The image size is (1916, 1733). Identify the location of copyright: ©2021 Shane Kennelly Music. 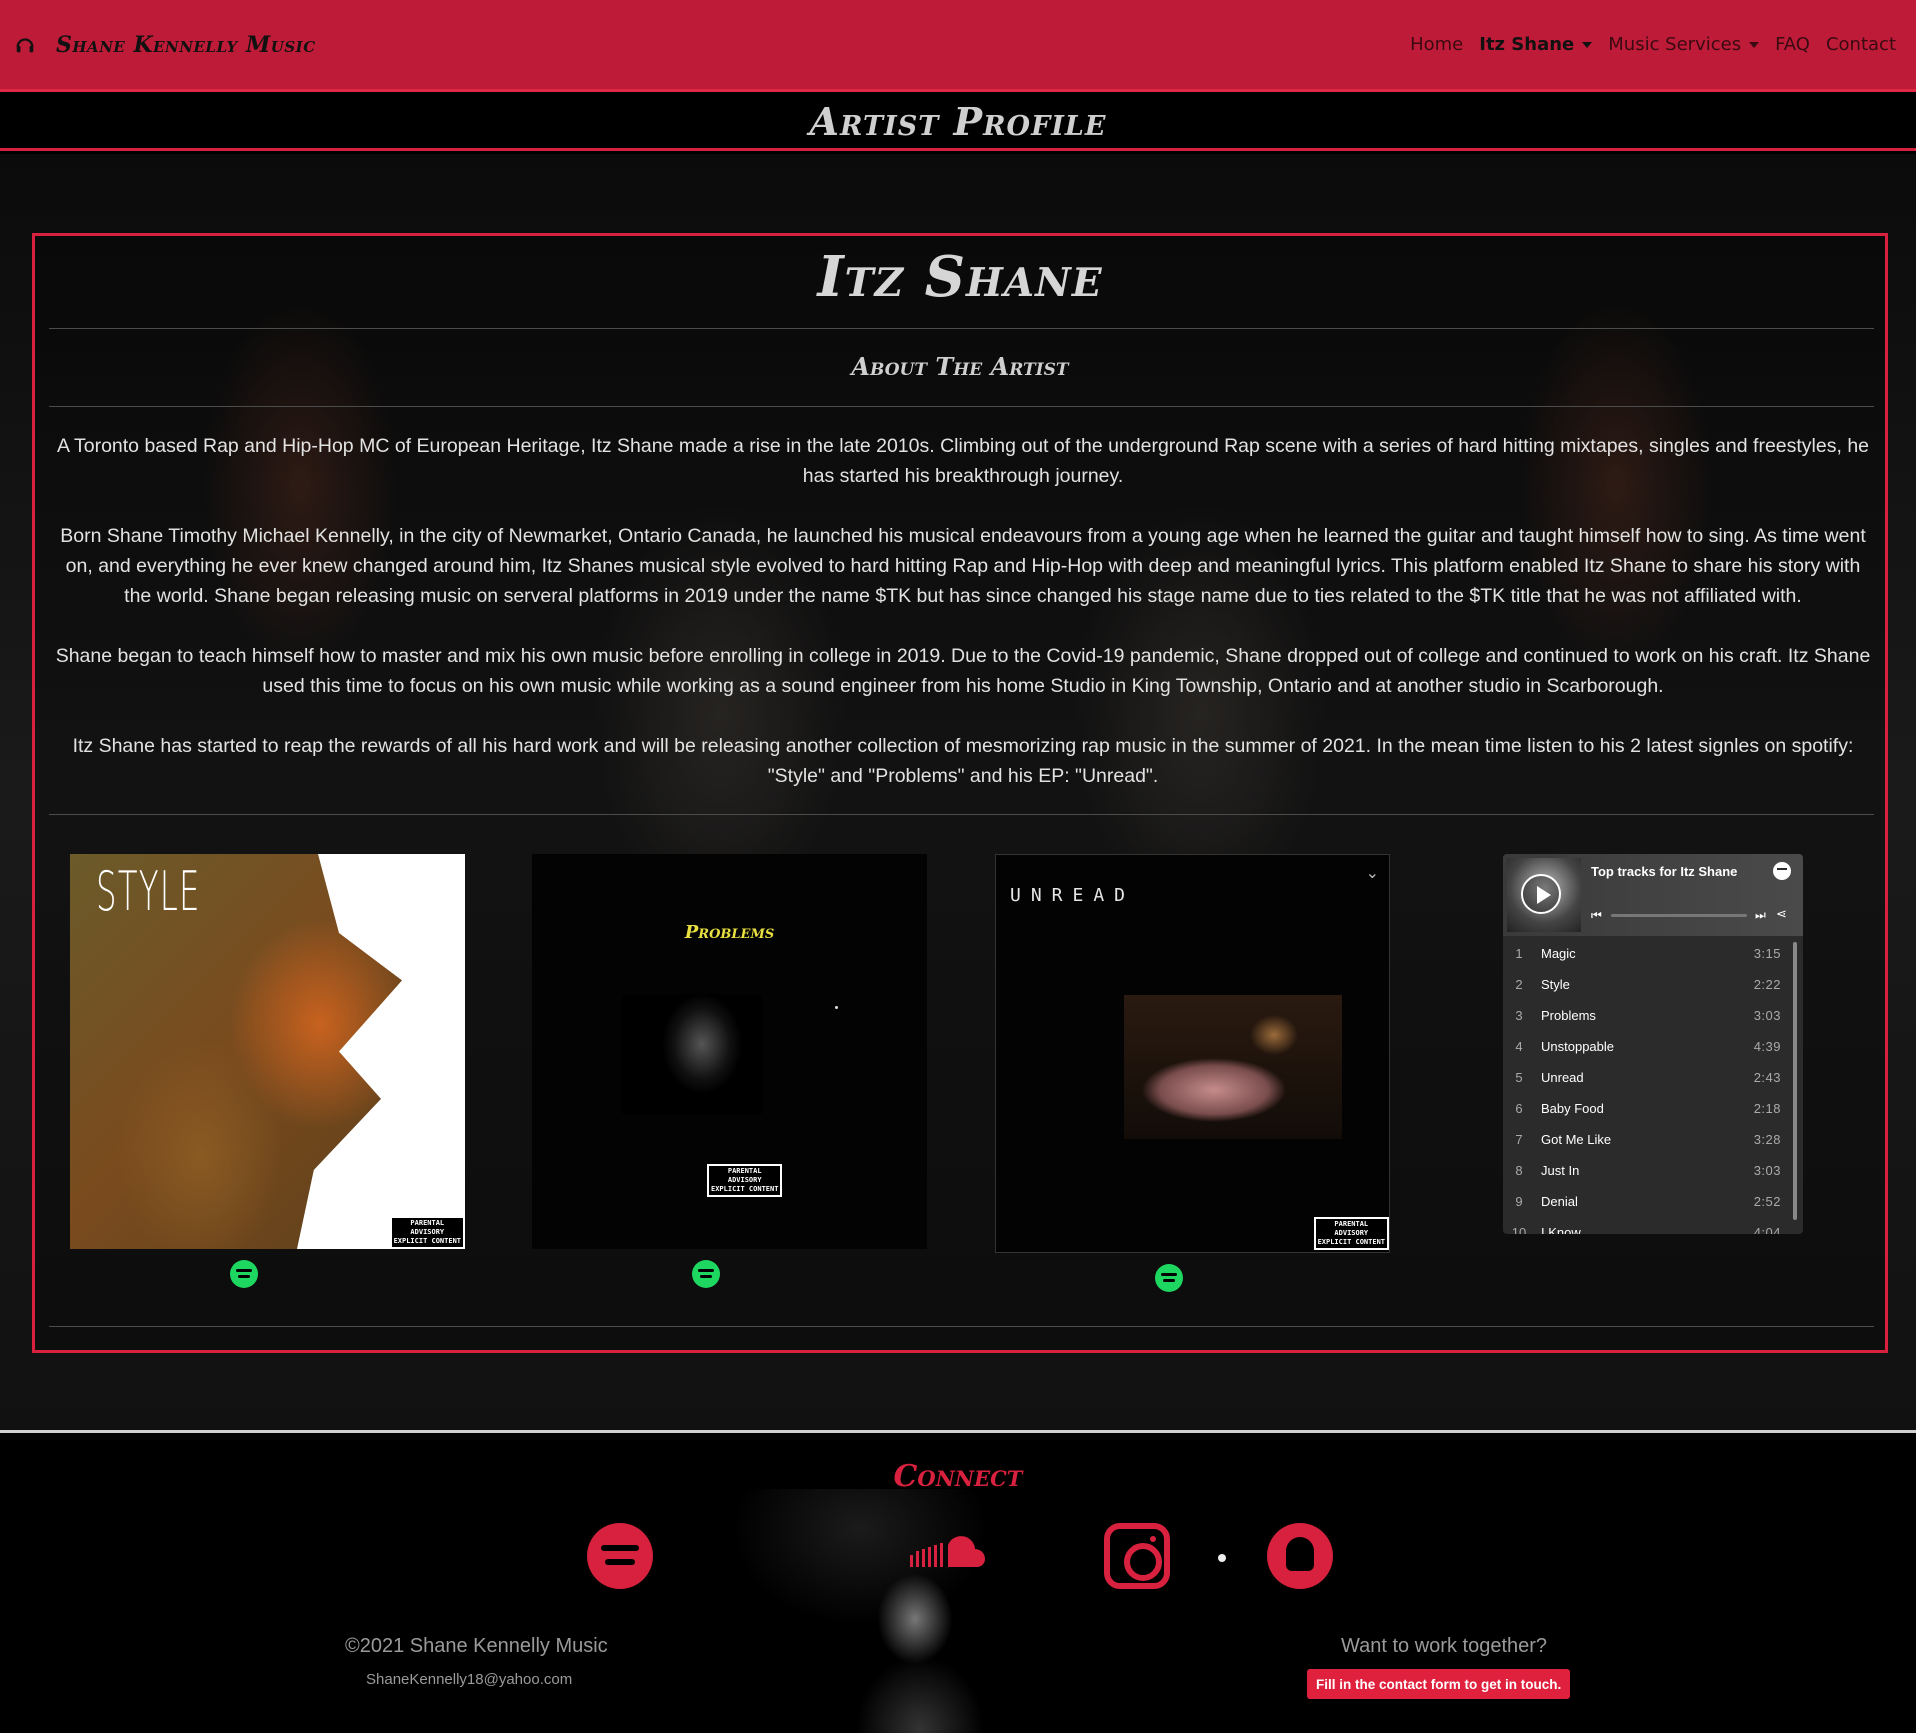
(476, 1646).